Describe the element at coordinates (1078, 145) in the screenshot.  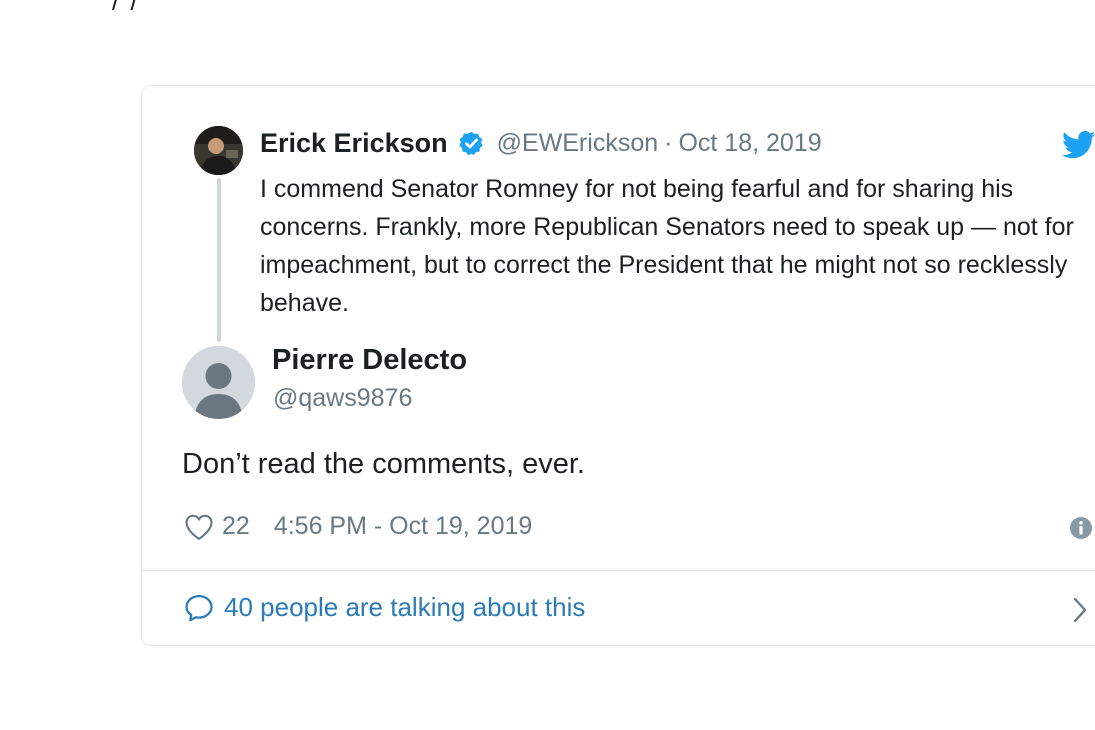
I see `twitter-bird-icon` at that location.